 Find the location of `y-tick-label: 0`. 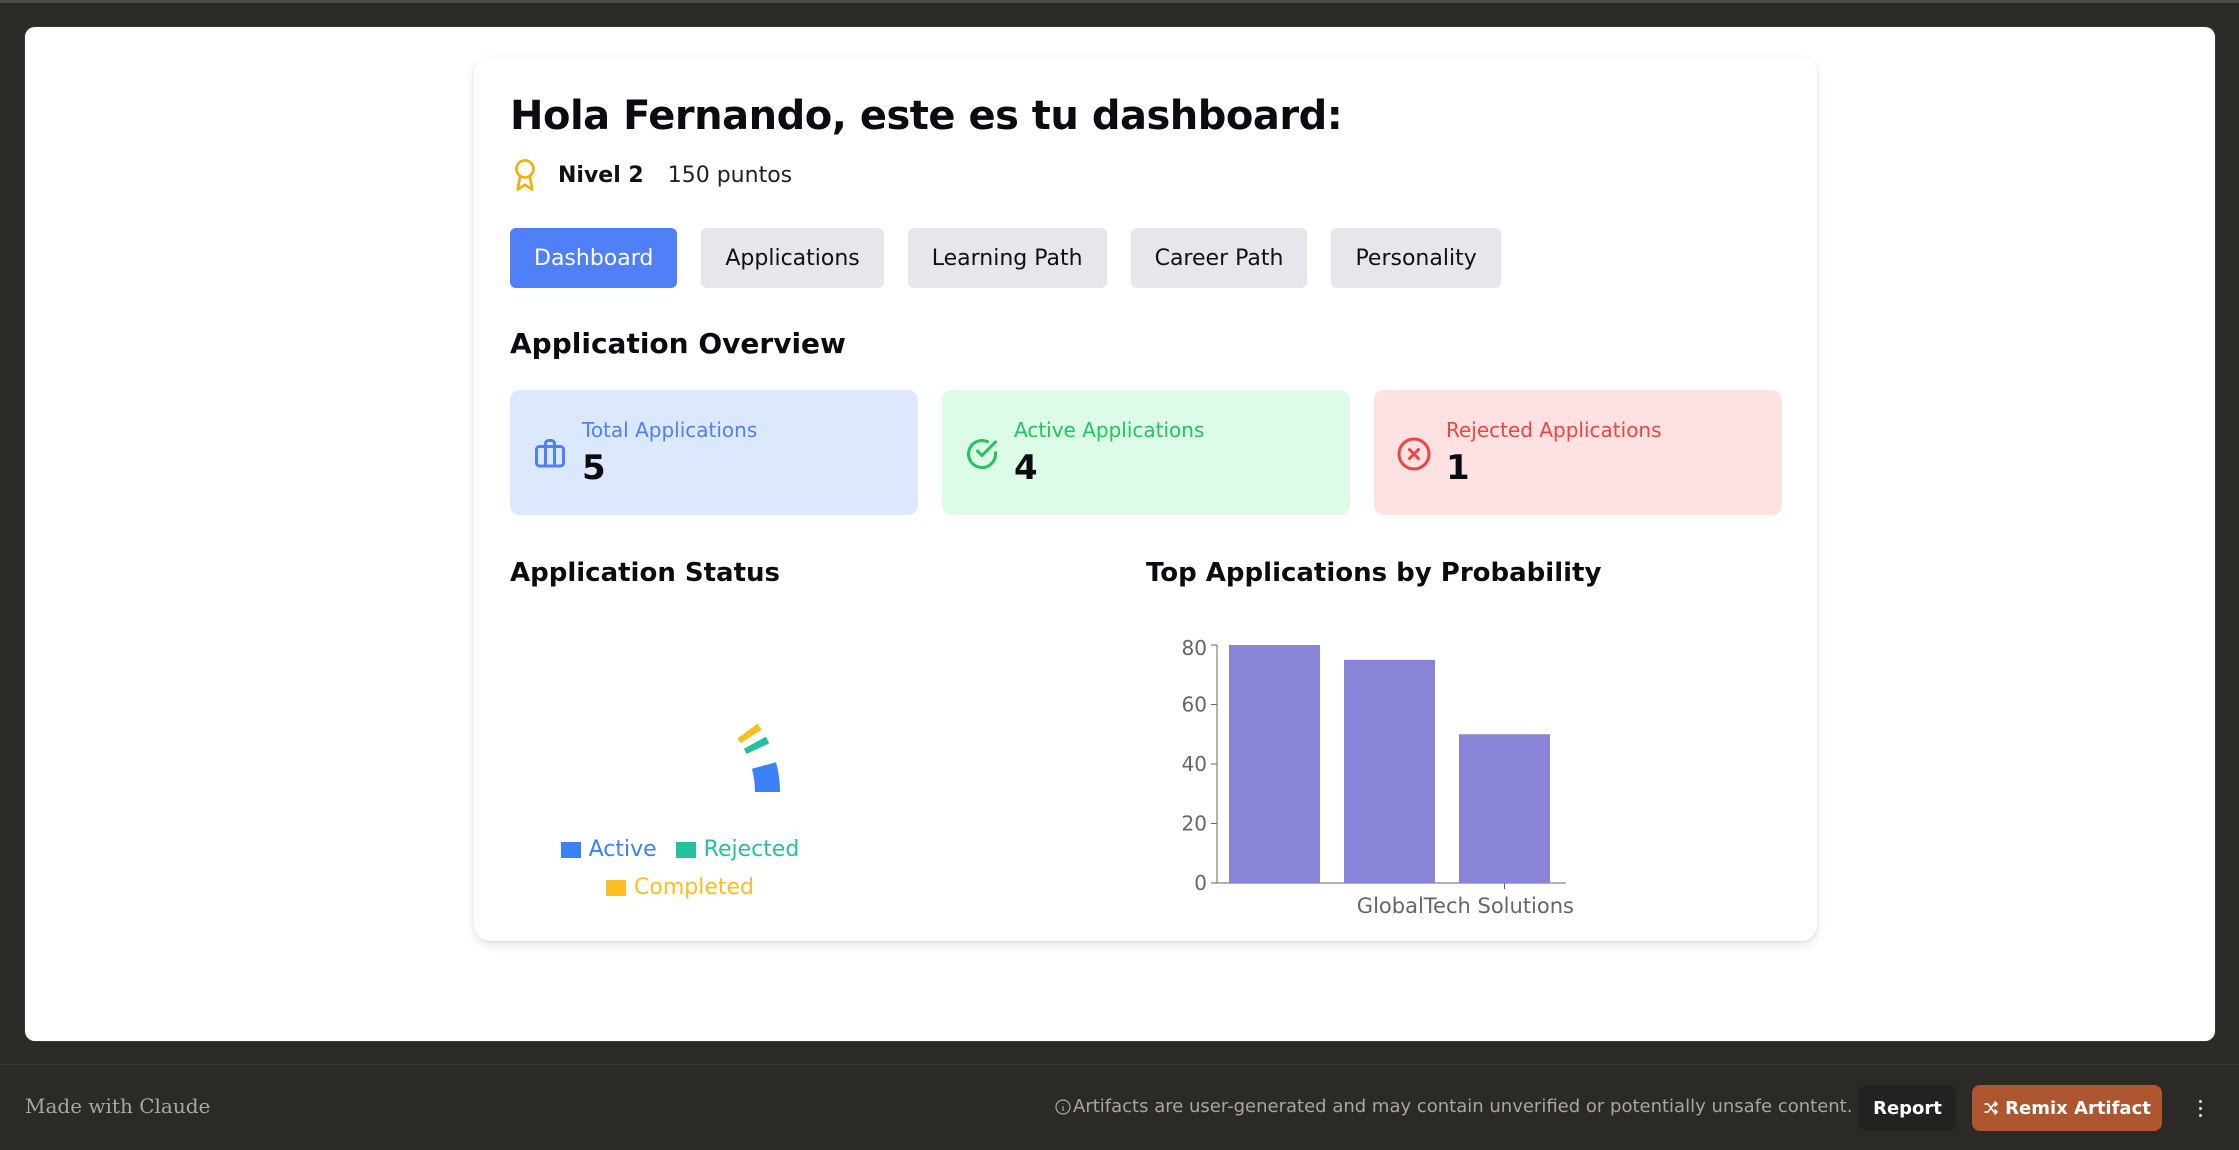

y-tick-label: 0 is located at coordinates (1200, 883).